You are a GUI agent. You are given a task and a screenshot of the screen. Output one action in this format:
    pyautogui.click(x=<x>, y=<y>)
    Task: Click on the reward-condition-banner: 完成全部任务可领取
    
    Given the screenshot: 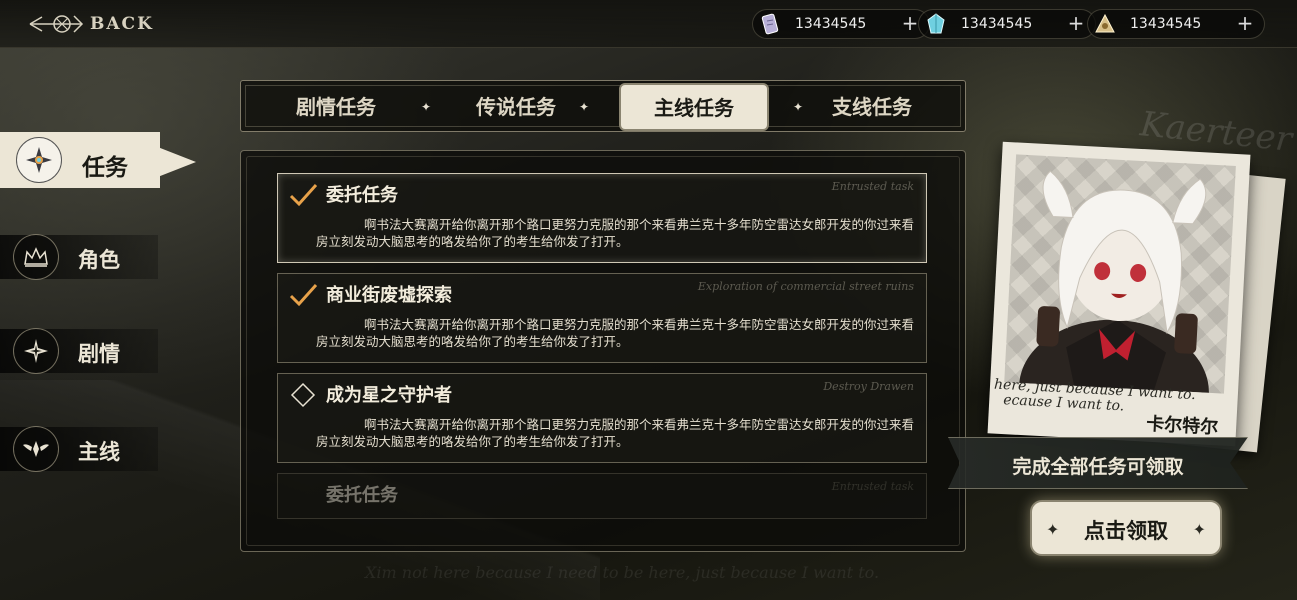 What is the action you would take?
    pyautogui.click(x=1098, y=463)
    